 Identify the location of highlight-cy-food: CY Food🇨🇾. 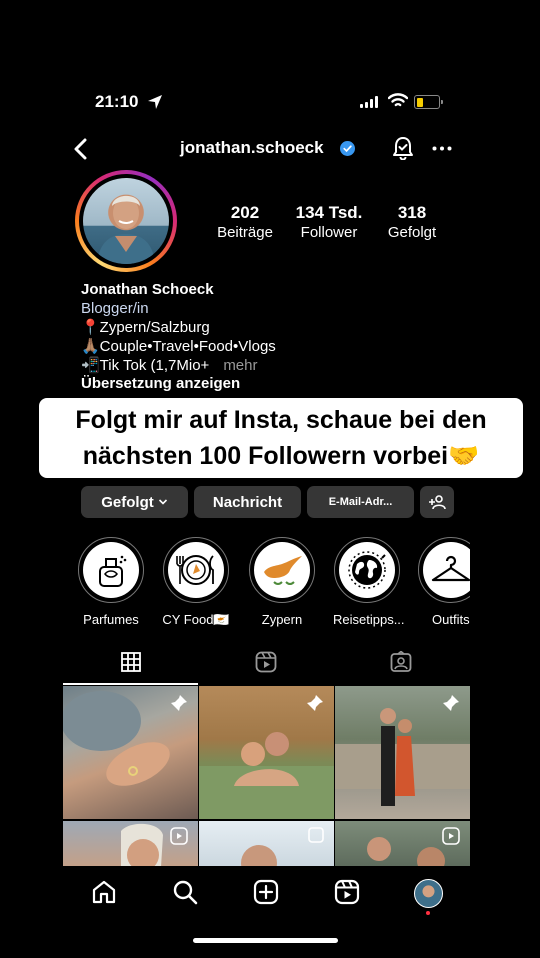
(196, 582).